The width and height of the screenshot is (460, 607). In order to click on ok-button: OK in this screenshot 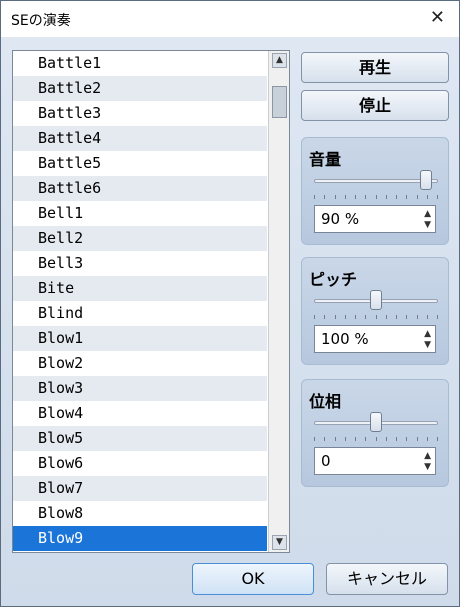, I will do `click(253, 579)`.